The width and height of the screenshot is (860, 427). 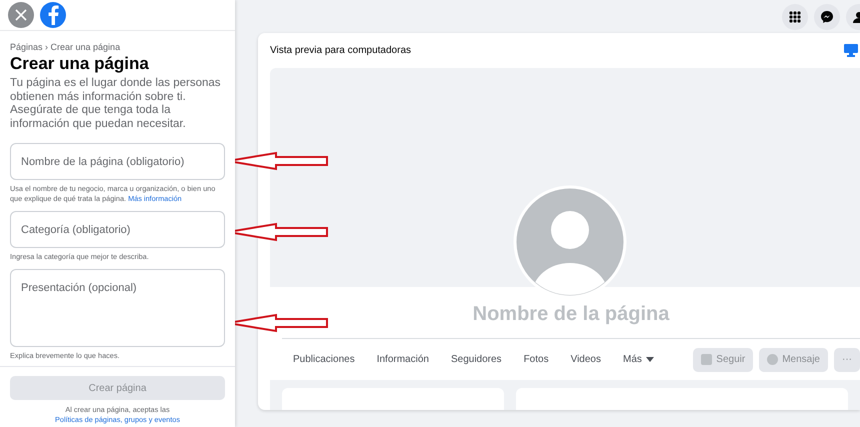 I want to click on input-field: Nombre de la página (obligatorio), so click(x=117, y=161).